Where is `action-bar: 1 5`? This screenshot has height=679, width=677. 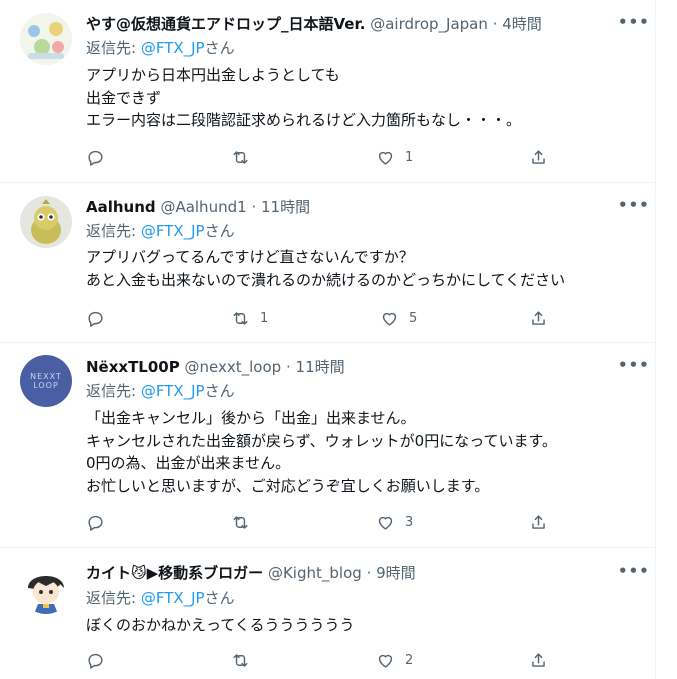 action-bar: 1 5 is located at coordinates (328, 318).